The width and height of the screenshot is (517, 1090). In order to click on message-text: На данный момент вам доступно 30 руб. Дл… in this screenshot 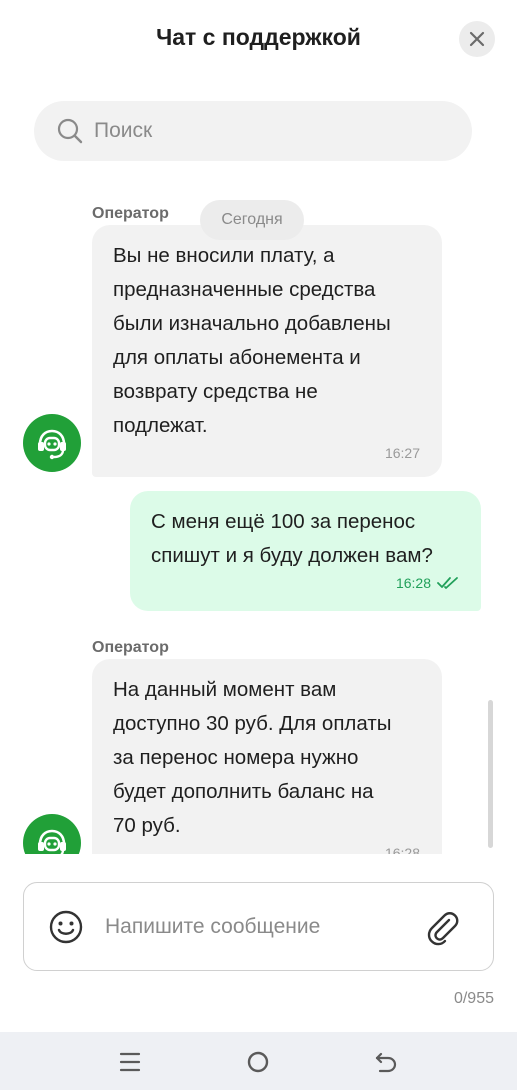, I will do `click(252, 757)`.